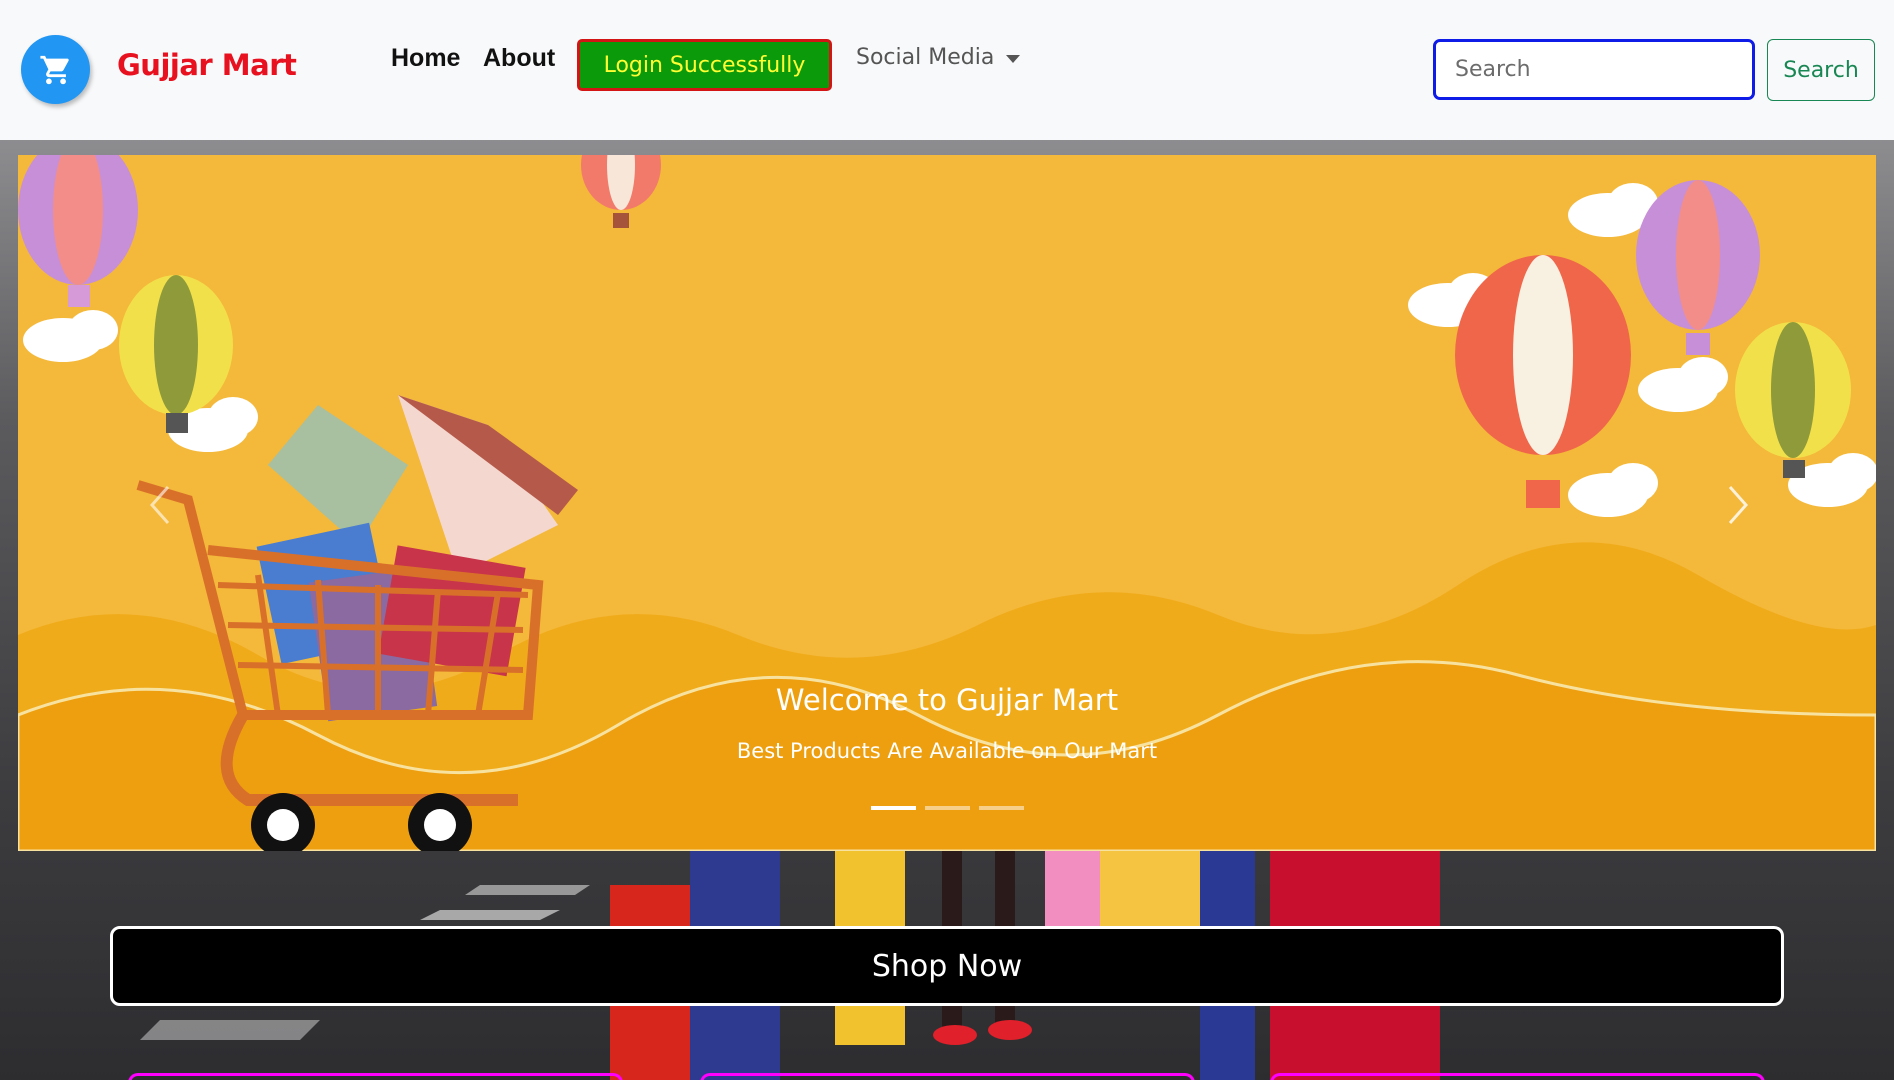 The height and width of the screenshot is (1080, 1894). I want to click on social-media-dropdown: Social Media, so click(938, 57).